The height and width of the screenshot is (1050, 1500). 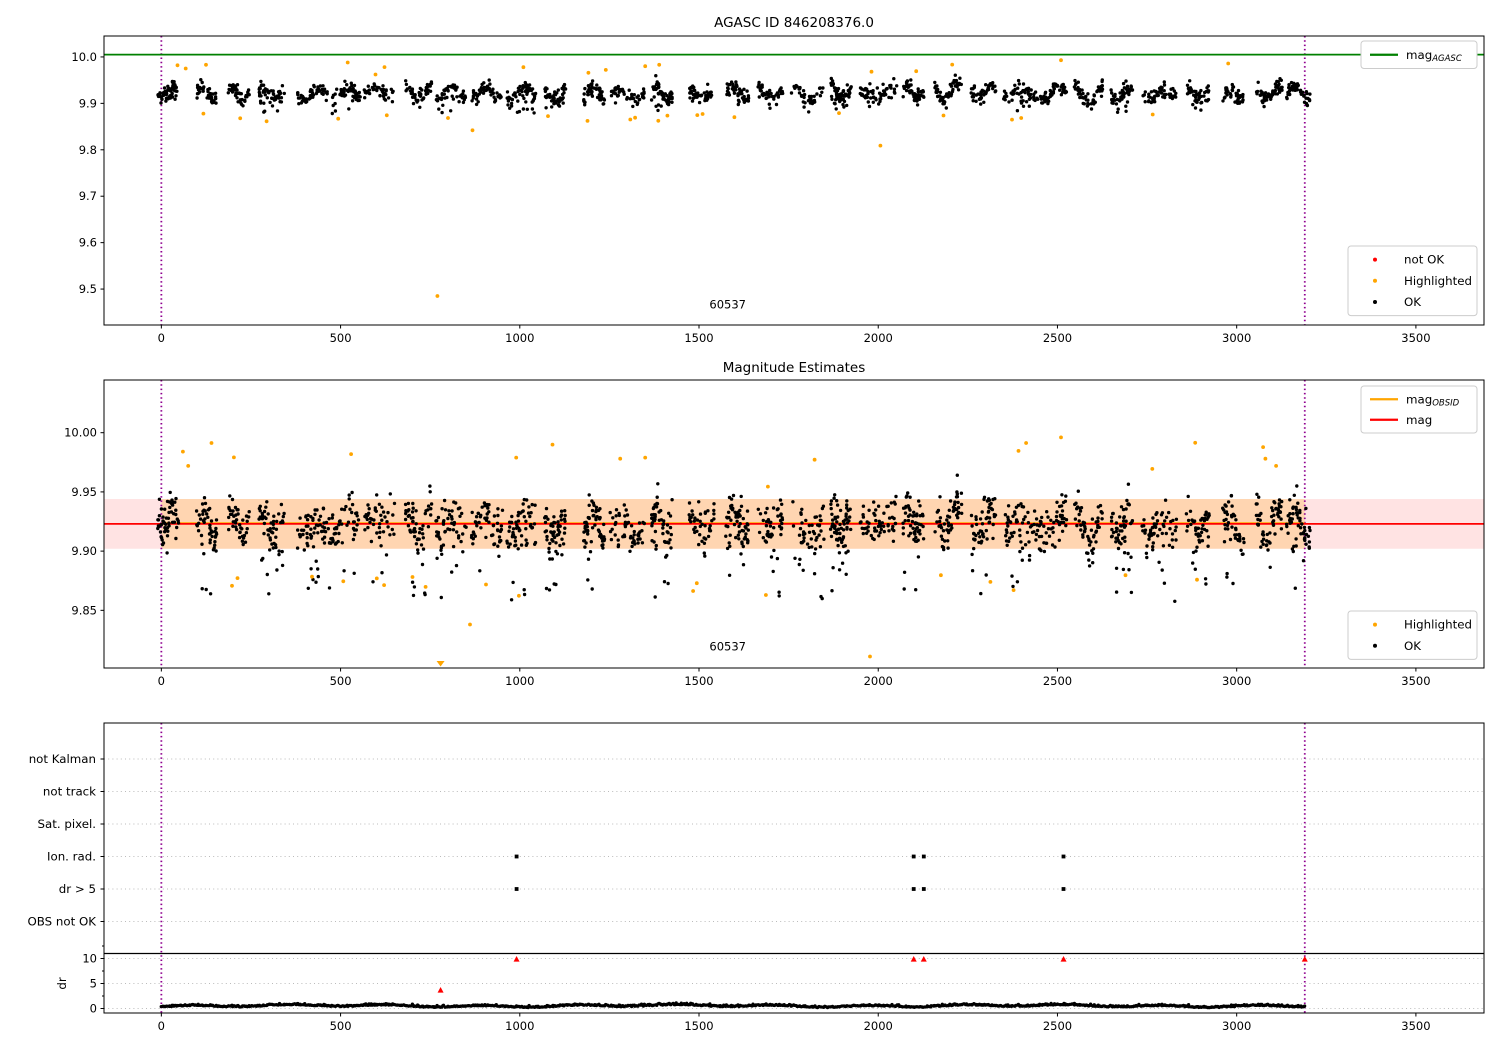 I want to click on dr-tick-label: 0, so click(x=93, y=1009).